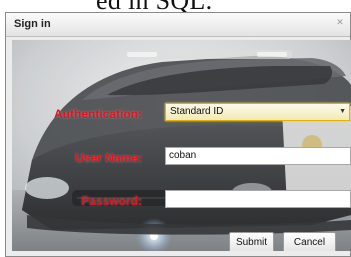 This screenshot has height=257, width=351. Describe the element at coordinates (178, 25) in the screenshot. I see `dialog-titlebar: Sign in ✕` at that location.